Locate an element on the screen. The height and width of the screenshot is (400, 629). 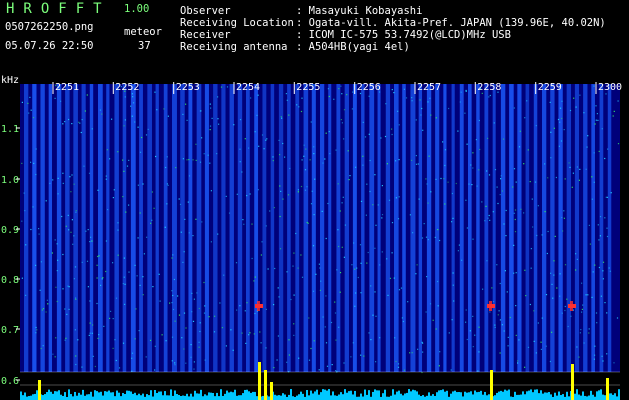
observer-value: : Masayuki Kobayashi is located at coordinates (359, 11).